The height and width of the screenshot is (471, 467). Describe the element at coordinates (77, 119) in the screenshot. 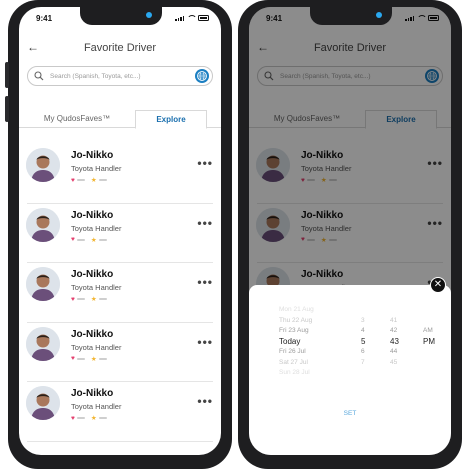

I see `tab-my-qudosfaves: My QudosFaves™` at that location.